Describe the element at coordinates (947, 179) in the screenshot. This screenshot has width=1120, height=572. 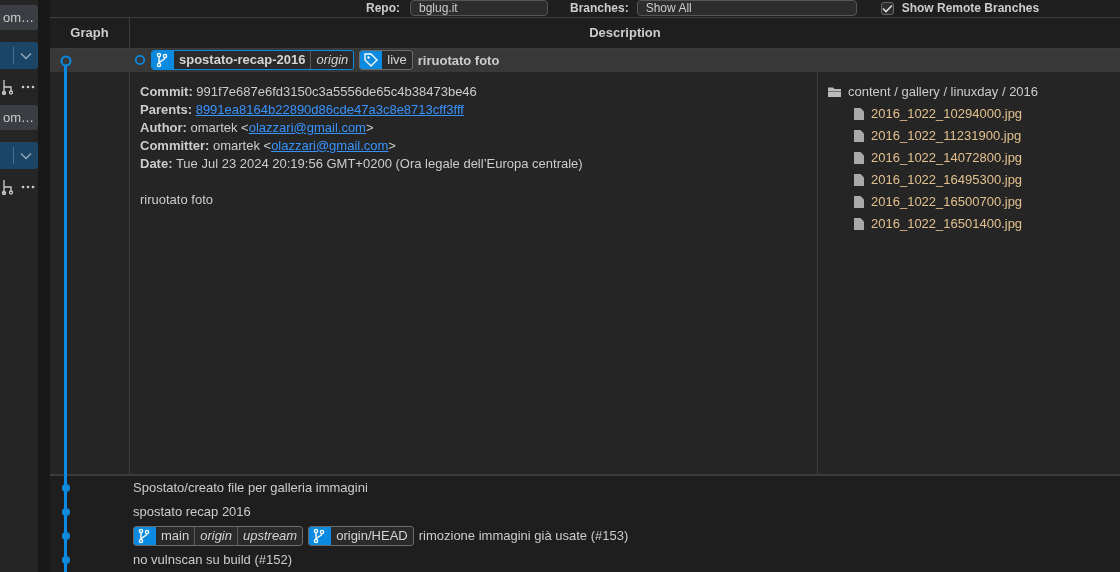
I see `file-name: 2016_1022_16495300.jpg` at that location.